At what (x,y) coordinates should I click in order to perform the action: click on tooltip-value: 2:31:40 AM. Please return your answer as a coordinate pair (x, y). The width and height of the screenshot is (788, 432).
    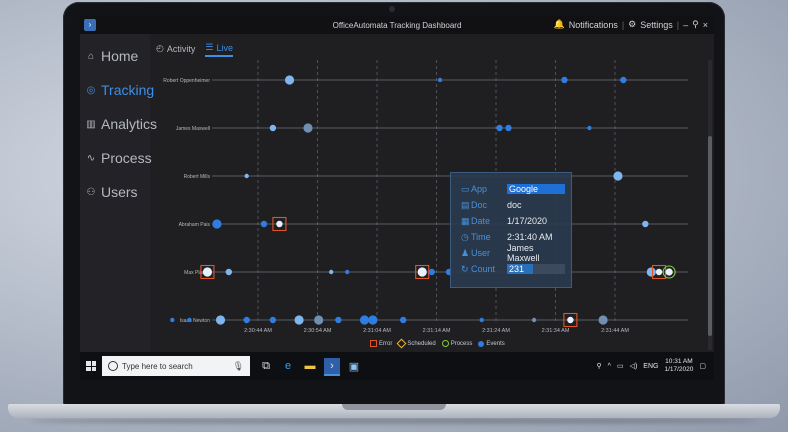
    Looking at the image, I should click on (530, 237).